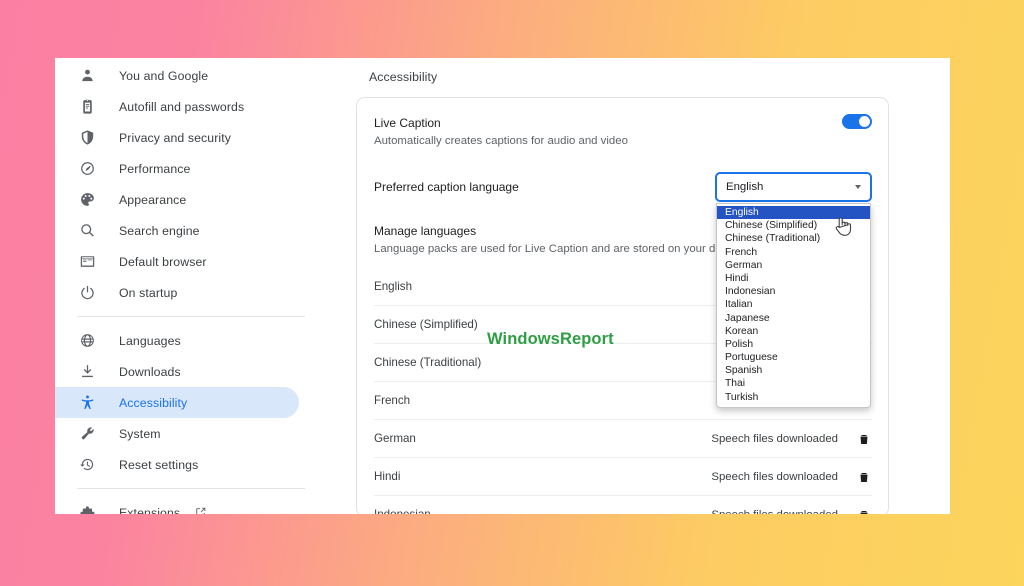 The image size is (1024, 586). What do you see at coordinates (159, 464) in the screenshot?
I see `sidebar-item-label: Reset settings` at bounding box center [159, 464].